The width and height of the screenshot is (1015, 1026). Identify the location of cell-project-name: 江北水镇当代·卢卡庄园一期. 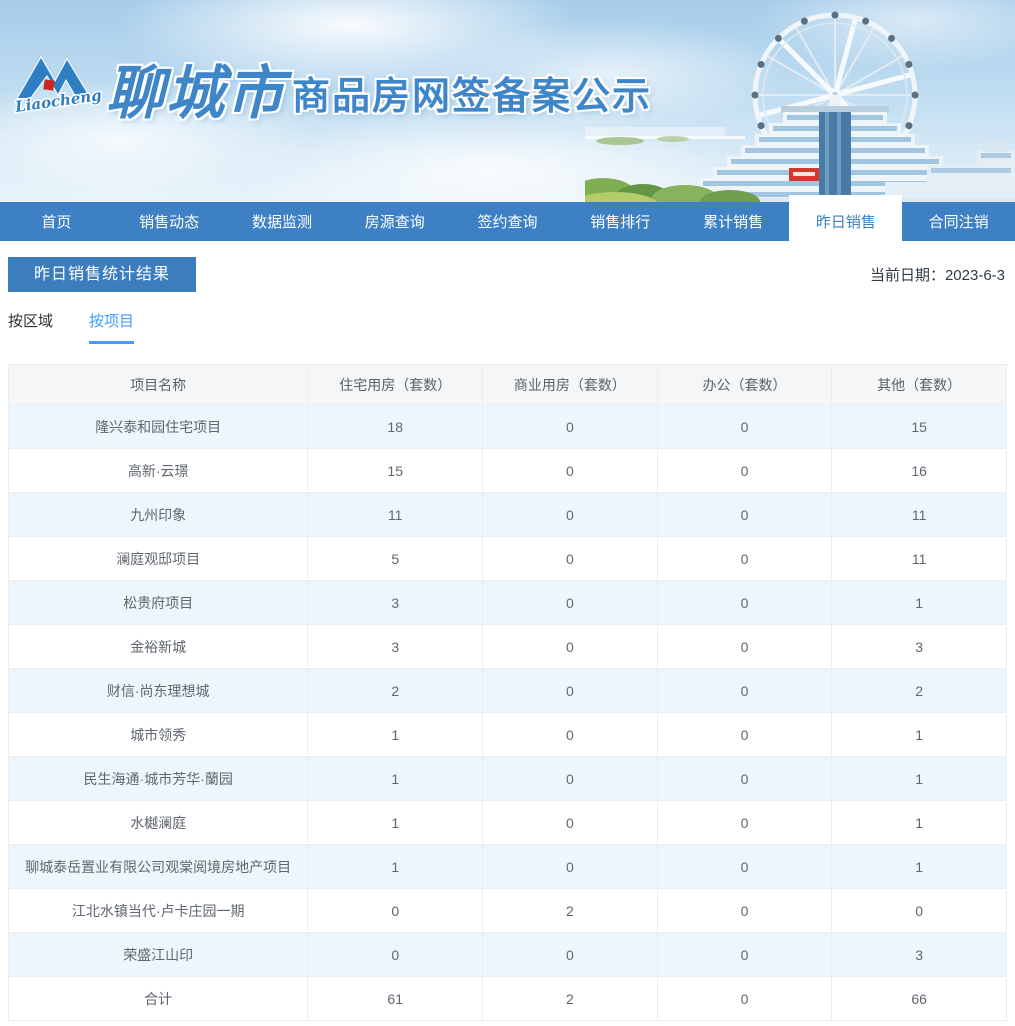
(158, 910).